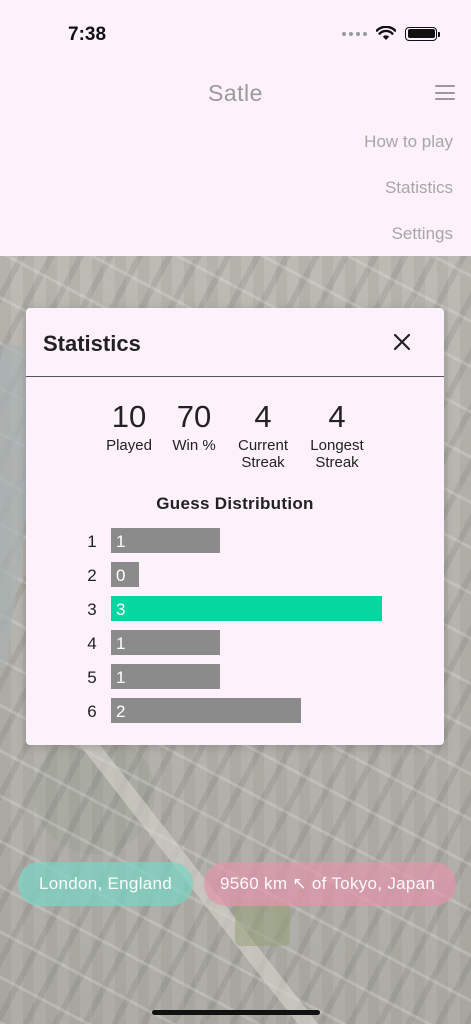  What do you see at coordinates (330, 884) in the screenshot?
I see `guess-distance-pill: 9560 km ↖ of Tokyo, Japan` at bounding box center [330, 884].